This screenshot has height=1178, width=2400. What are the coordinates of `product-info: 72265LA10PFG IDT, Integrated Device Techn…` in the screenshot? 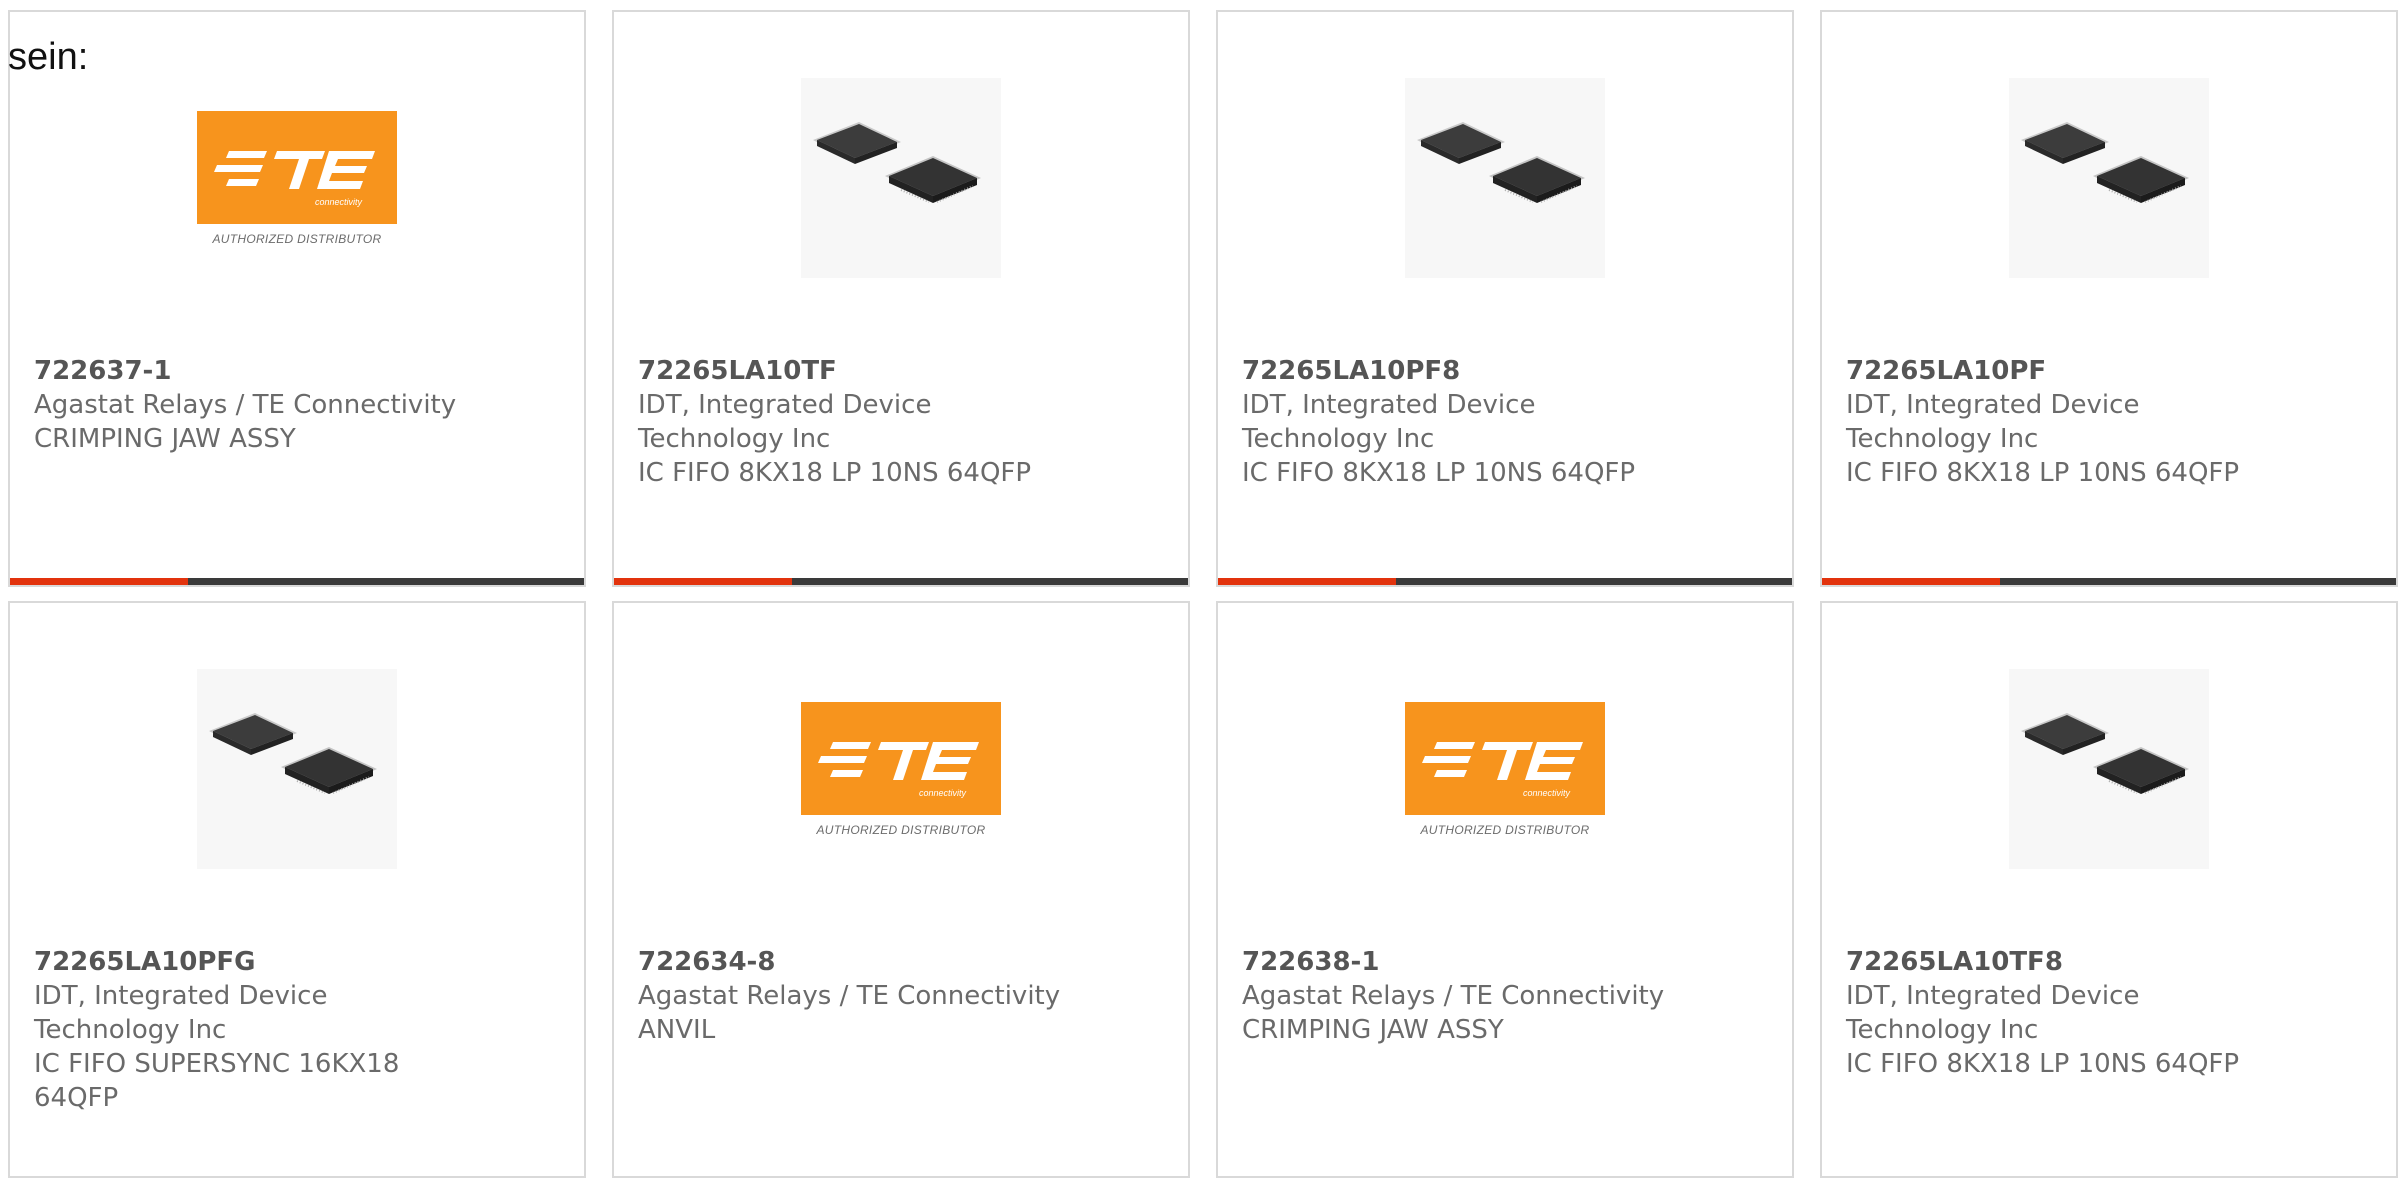 It's located at (301, 1030).